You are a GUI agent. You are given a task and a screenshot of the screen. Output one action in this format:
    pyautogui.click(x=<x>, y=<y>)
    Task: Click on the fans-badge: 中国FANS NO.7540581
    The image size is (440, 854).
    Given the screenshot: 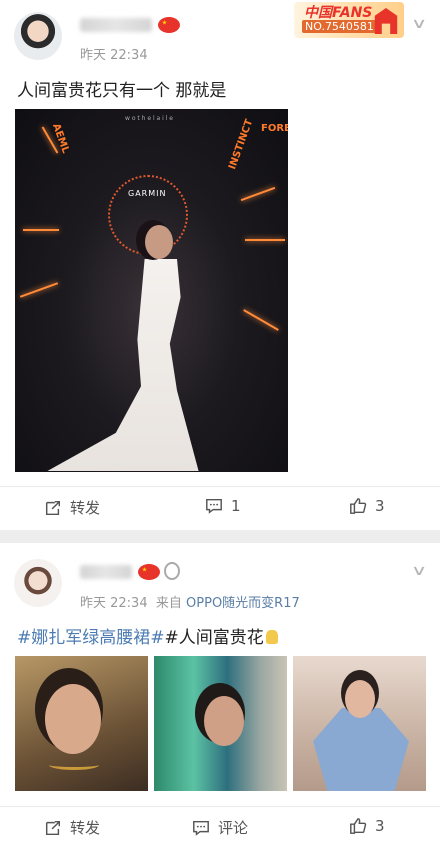 What is the action you would take?
    pyautogui.click(x=349, y=20)
    